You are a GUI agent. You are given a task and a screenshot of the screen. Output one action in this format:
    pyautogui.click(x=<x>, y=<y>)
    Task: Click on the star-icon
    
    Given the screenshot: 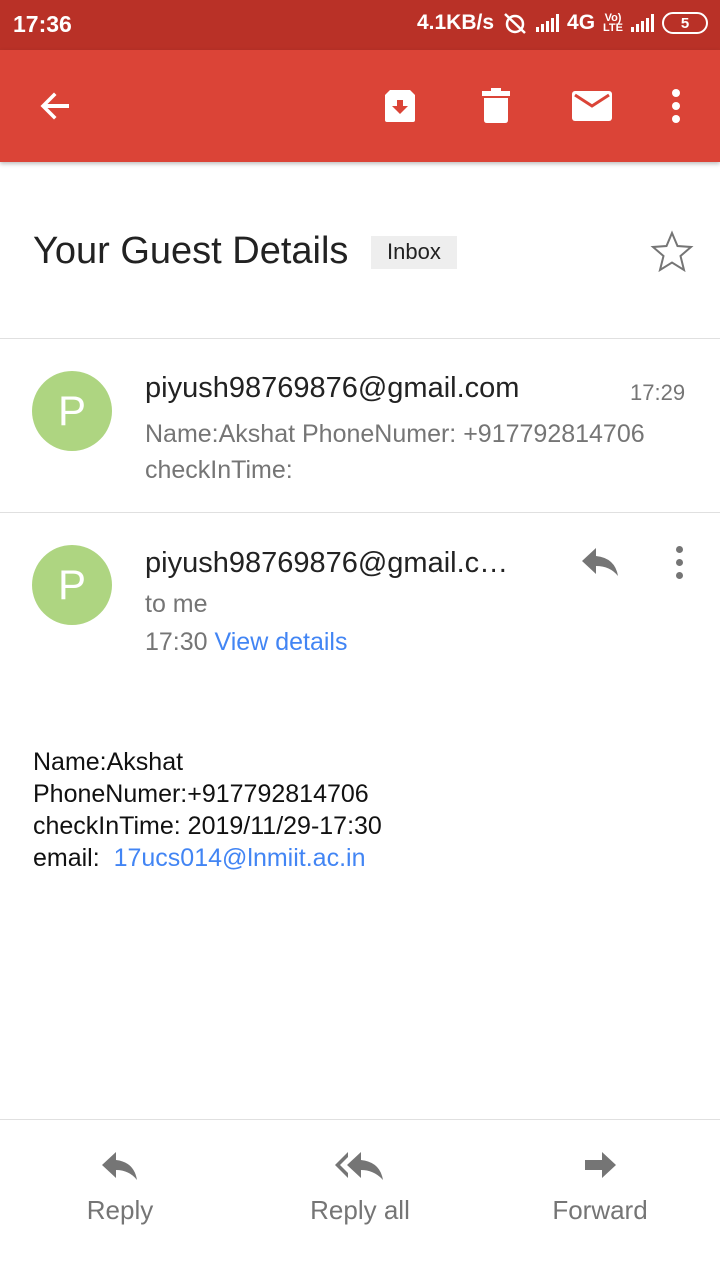 What is the action you would take?
    pyautogui.click(x=672, y=252)
    